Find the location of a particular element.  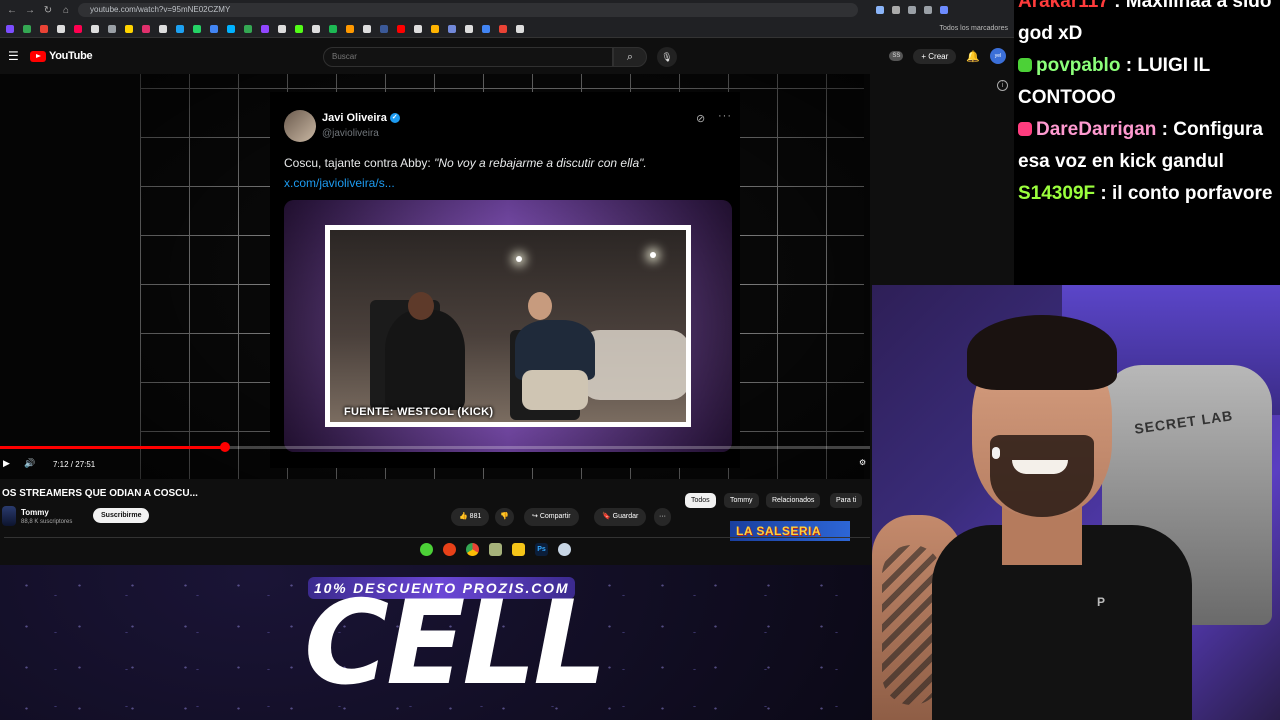

progress-knob is located at coordinates (225, 447).